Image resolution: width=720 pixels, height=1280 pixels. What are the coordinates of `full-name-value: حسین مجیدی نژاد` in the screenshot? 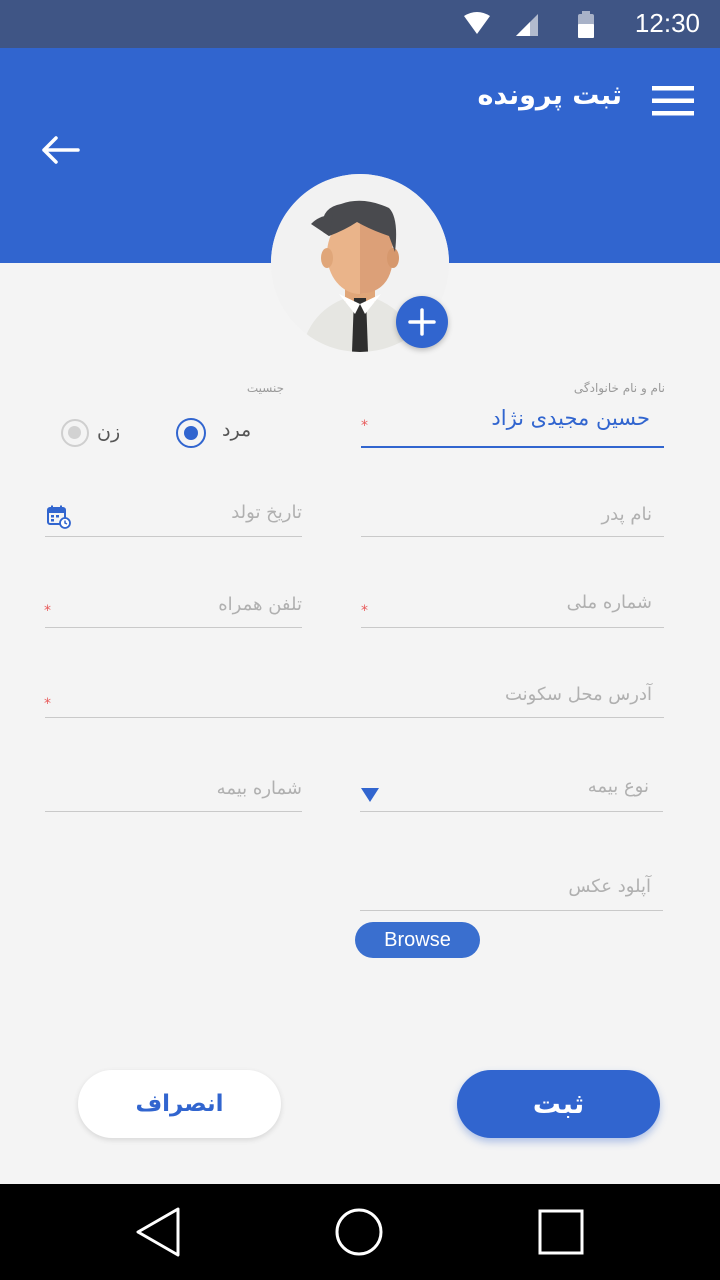 It's located at (570, 418).